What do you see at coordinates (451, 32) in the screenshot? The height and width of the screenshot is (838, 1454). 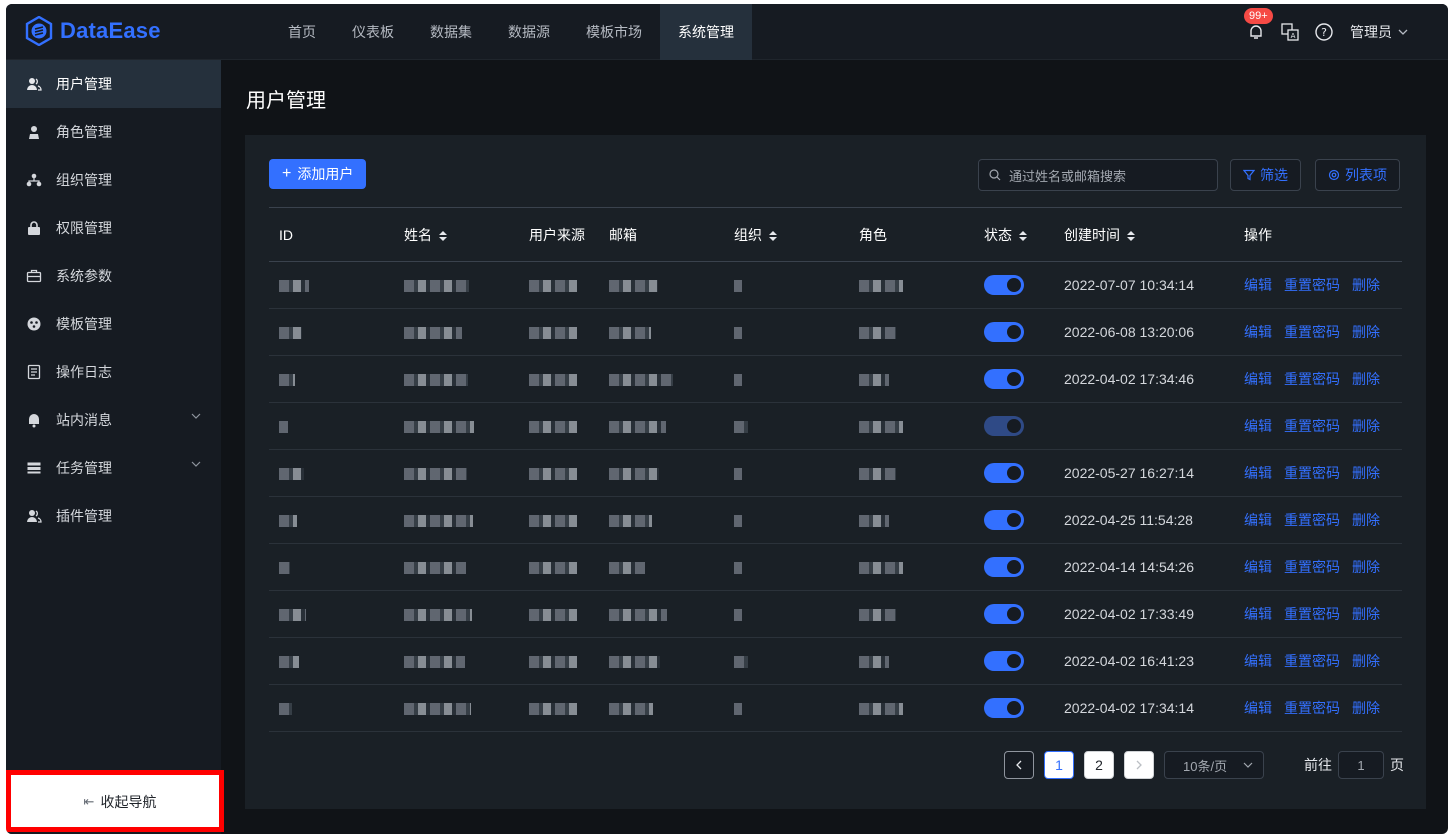 I see `nav-dataset: 数据集` at bounding box center [451, 32].